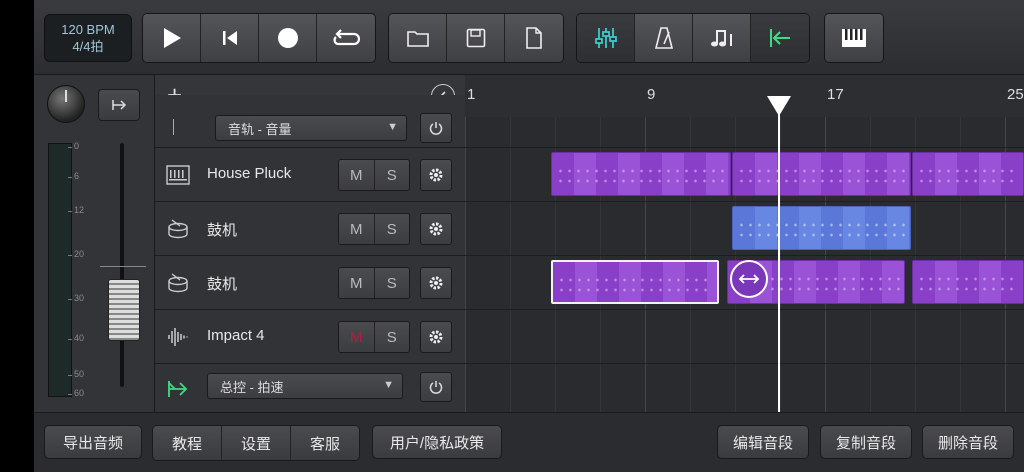 The height and width of the screenshot is (472, 1024). What do you see at coordinates (763, 442) in the screenshot?
I see `edit-clip-button: 编辑音段` at bounding box center [763, 442].